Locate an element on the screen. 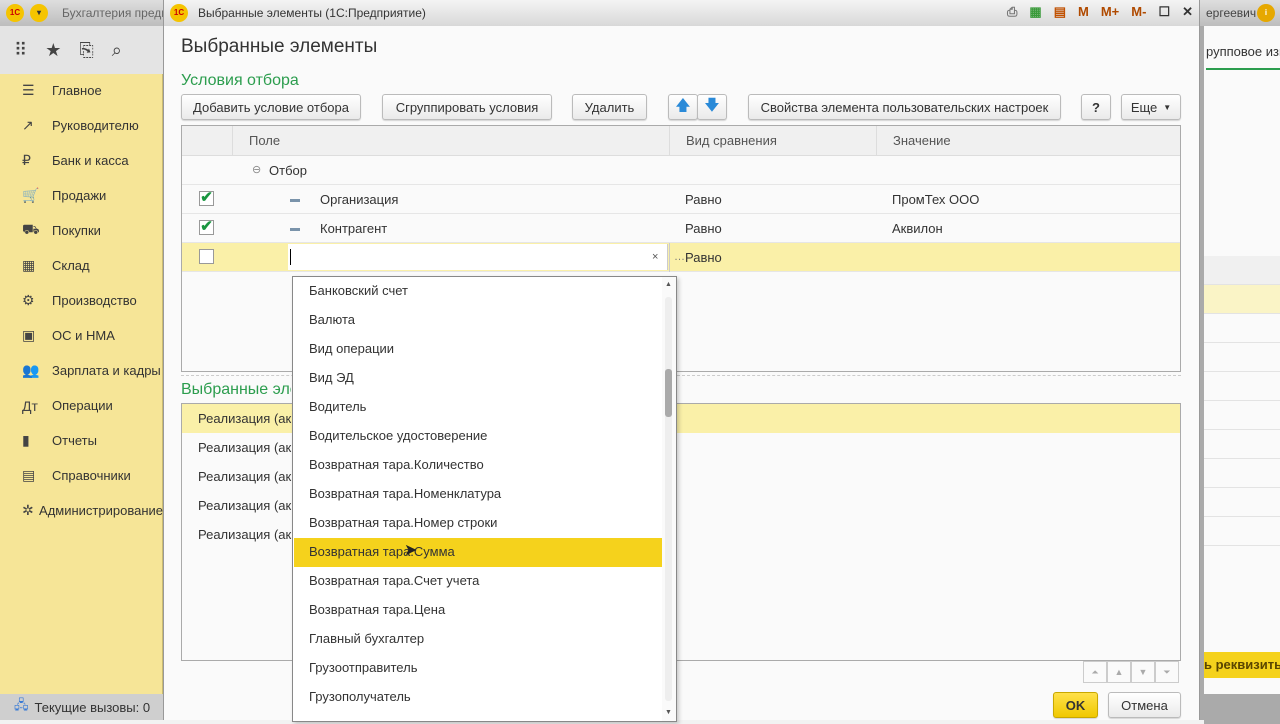 The width and height of the screenshot is (1280, 724). sidebar-item: ☰ Главное is located at coordinates (81, 90).